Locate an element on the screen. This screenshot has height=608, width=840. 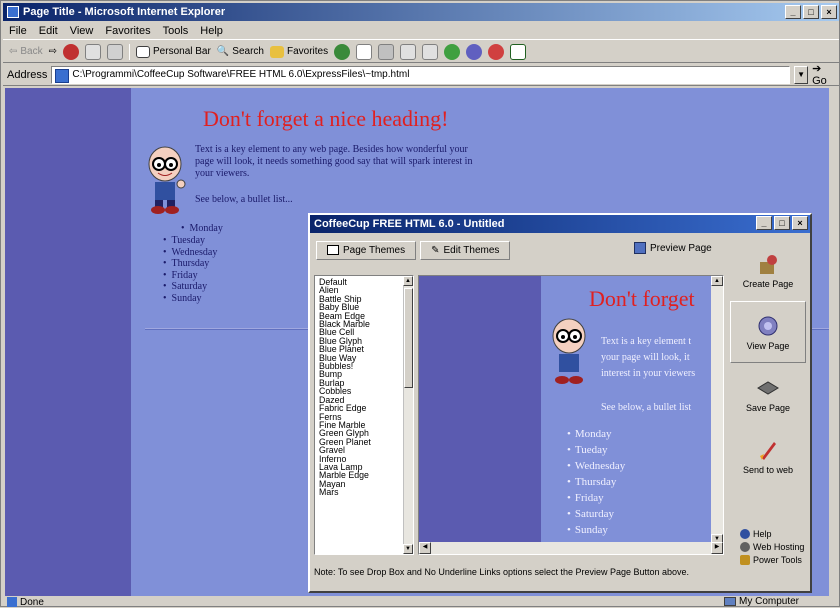
menu-help: Help is located at coordinates (211, 31).